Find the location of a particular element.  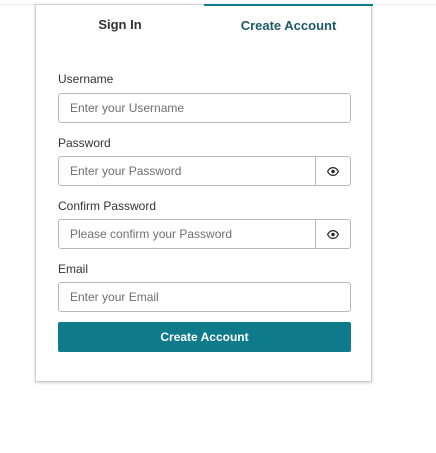

tab-sign-in: Sign In is located at coordinates (120, 23).